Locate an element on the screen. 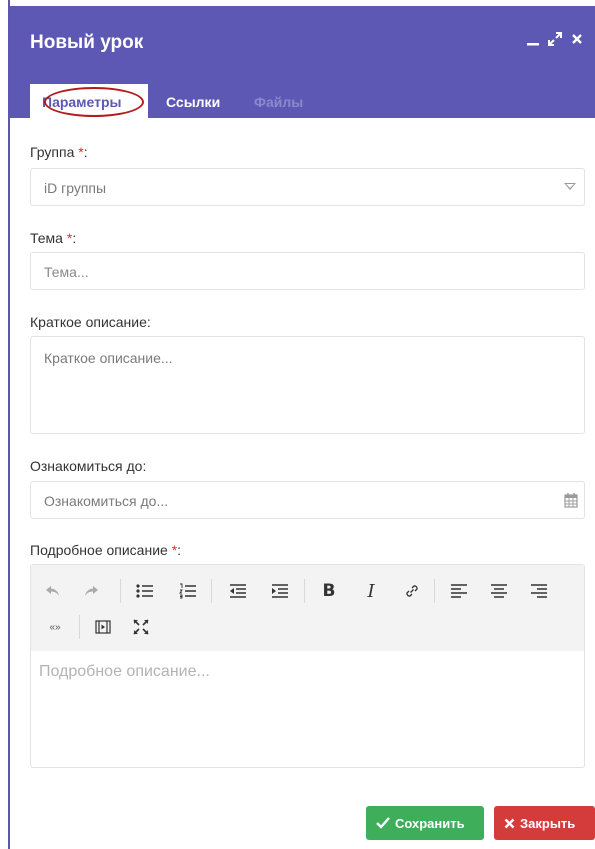 The height and width of the screenshot is (849, 595). tab-files-label: Файлы is located at coordinates (279, 102).